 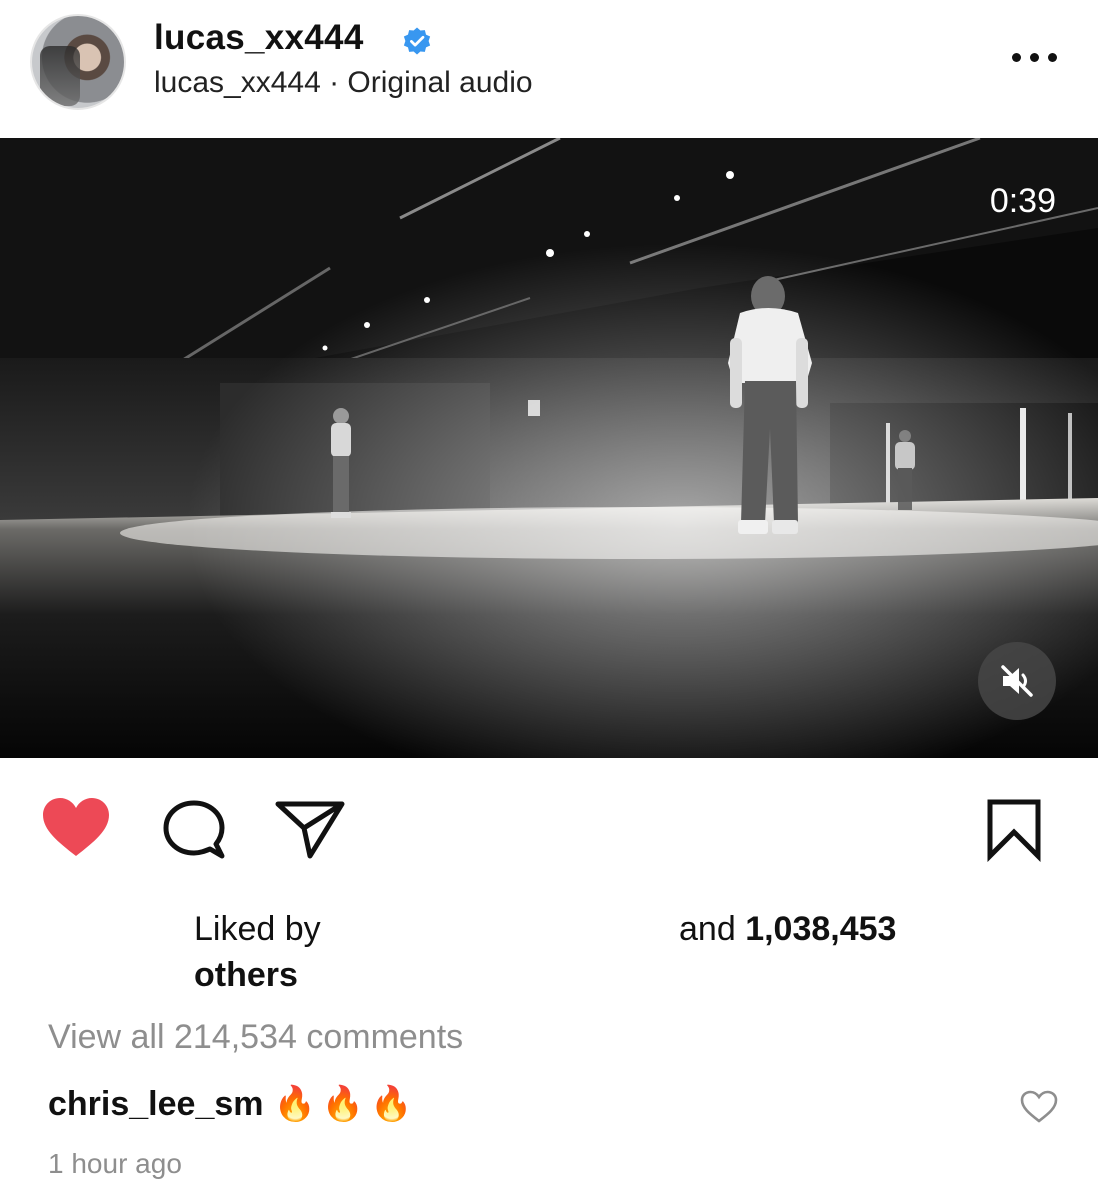 I want to click on post-header: lucas_xx444 lucas_xx444 · Original audio, so click(x=549, y=69).